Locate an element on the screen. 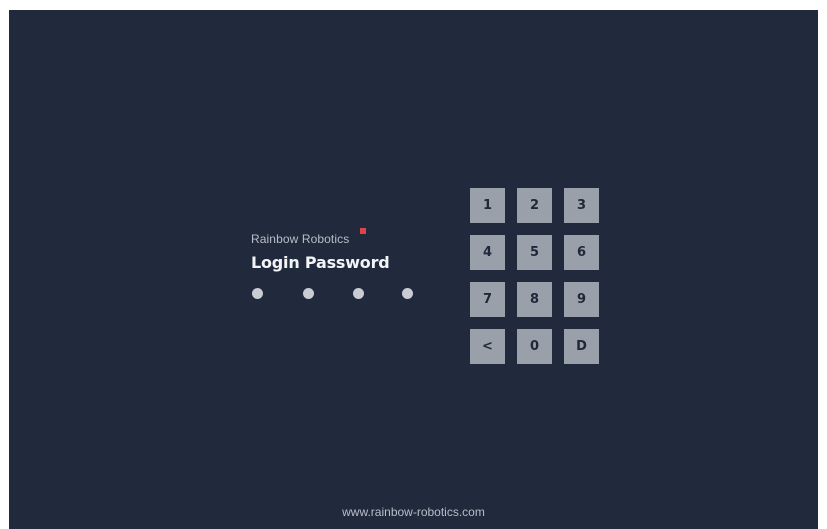  key-8: 8 is located at coordinates (534, 299).